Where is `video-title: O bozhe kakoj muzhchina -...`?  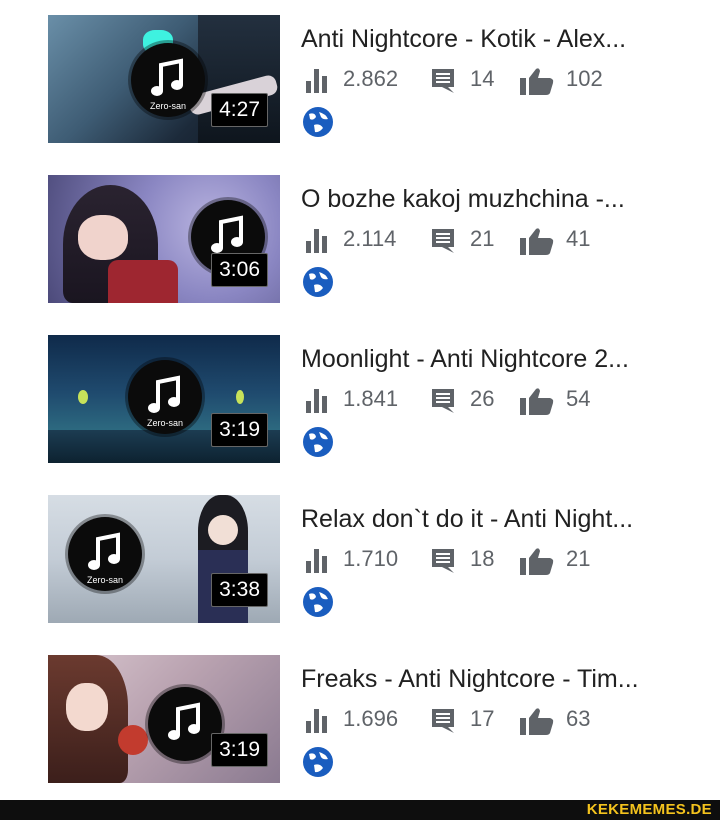
video-title: O bozhe kakoj muzhchina -... is located at coordinates (501, 199).